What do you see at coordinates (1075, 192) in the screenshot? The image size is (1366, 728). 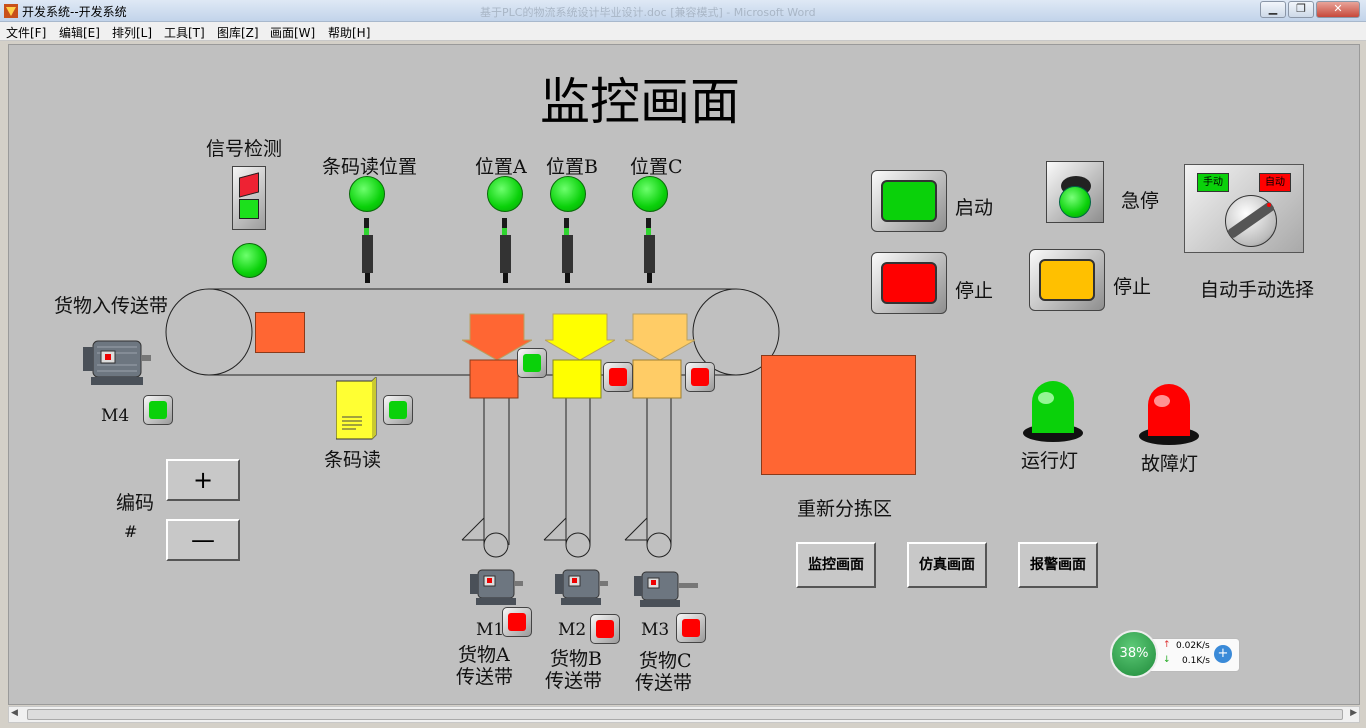 I see `emergency-stop-button` at bounding box center [1075, 192].